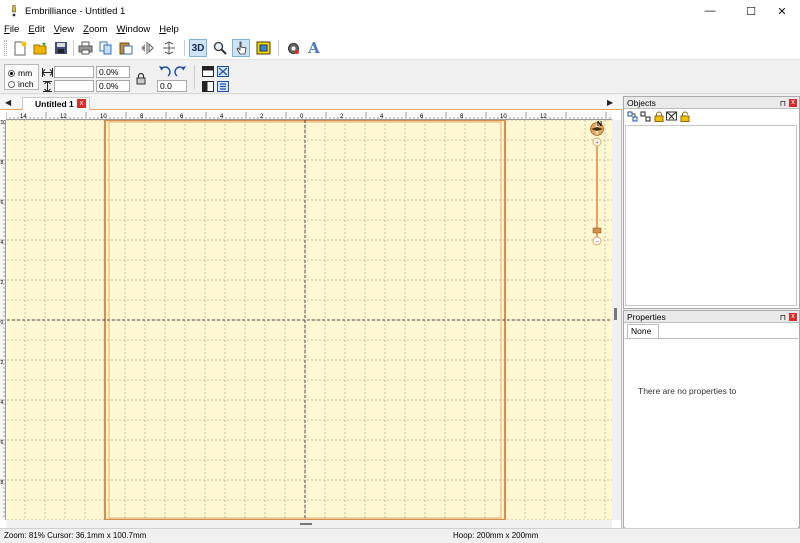  I want to click on menu-help: Help, so click(169, 29).